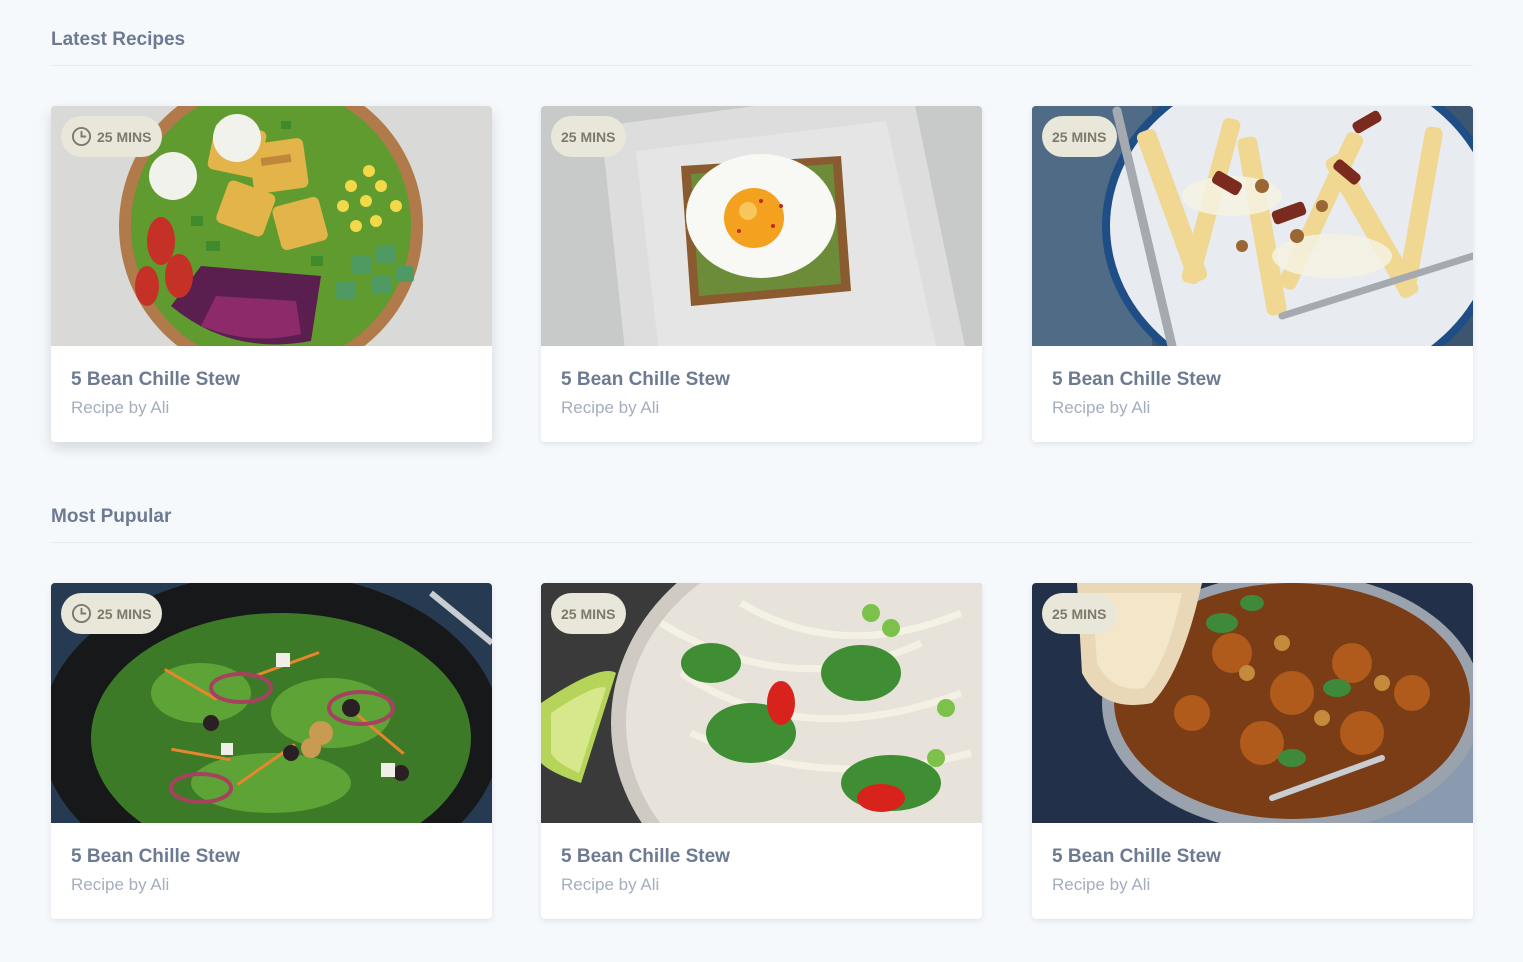 This screenshot has width=1523, height=962. What do you see at coordinates (111, 516) in the screenshot?
I see `section-title-most-popular: Most Pupular` at bounding box center [111, 516].